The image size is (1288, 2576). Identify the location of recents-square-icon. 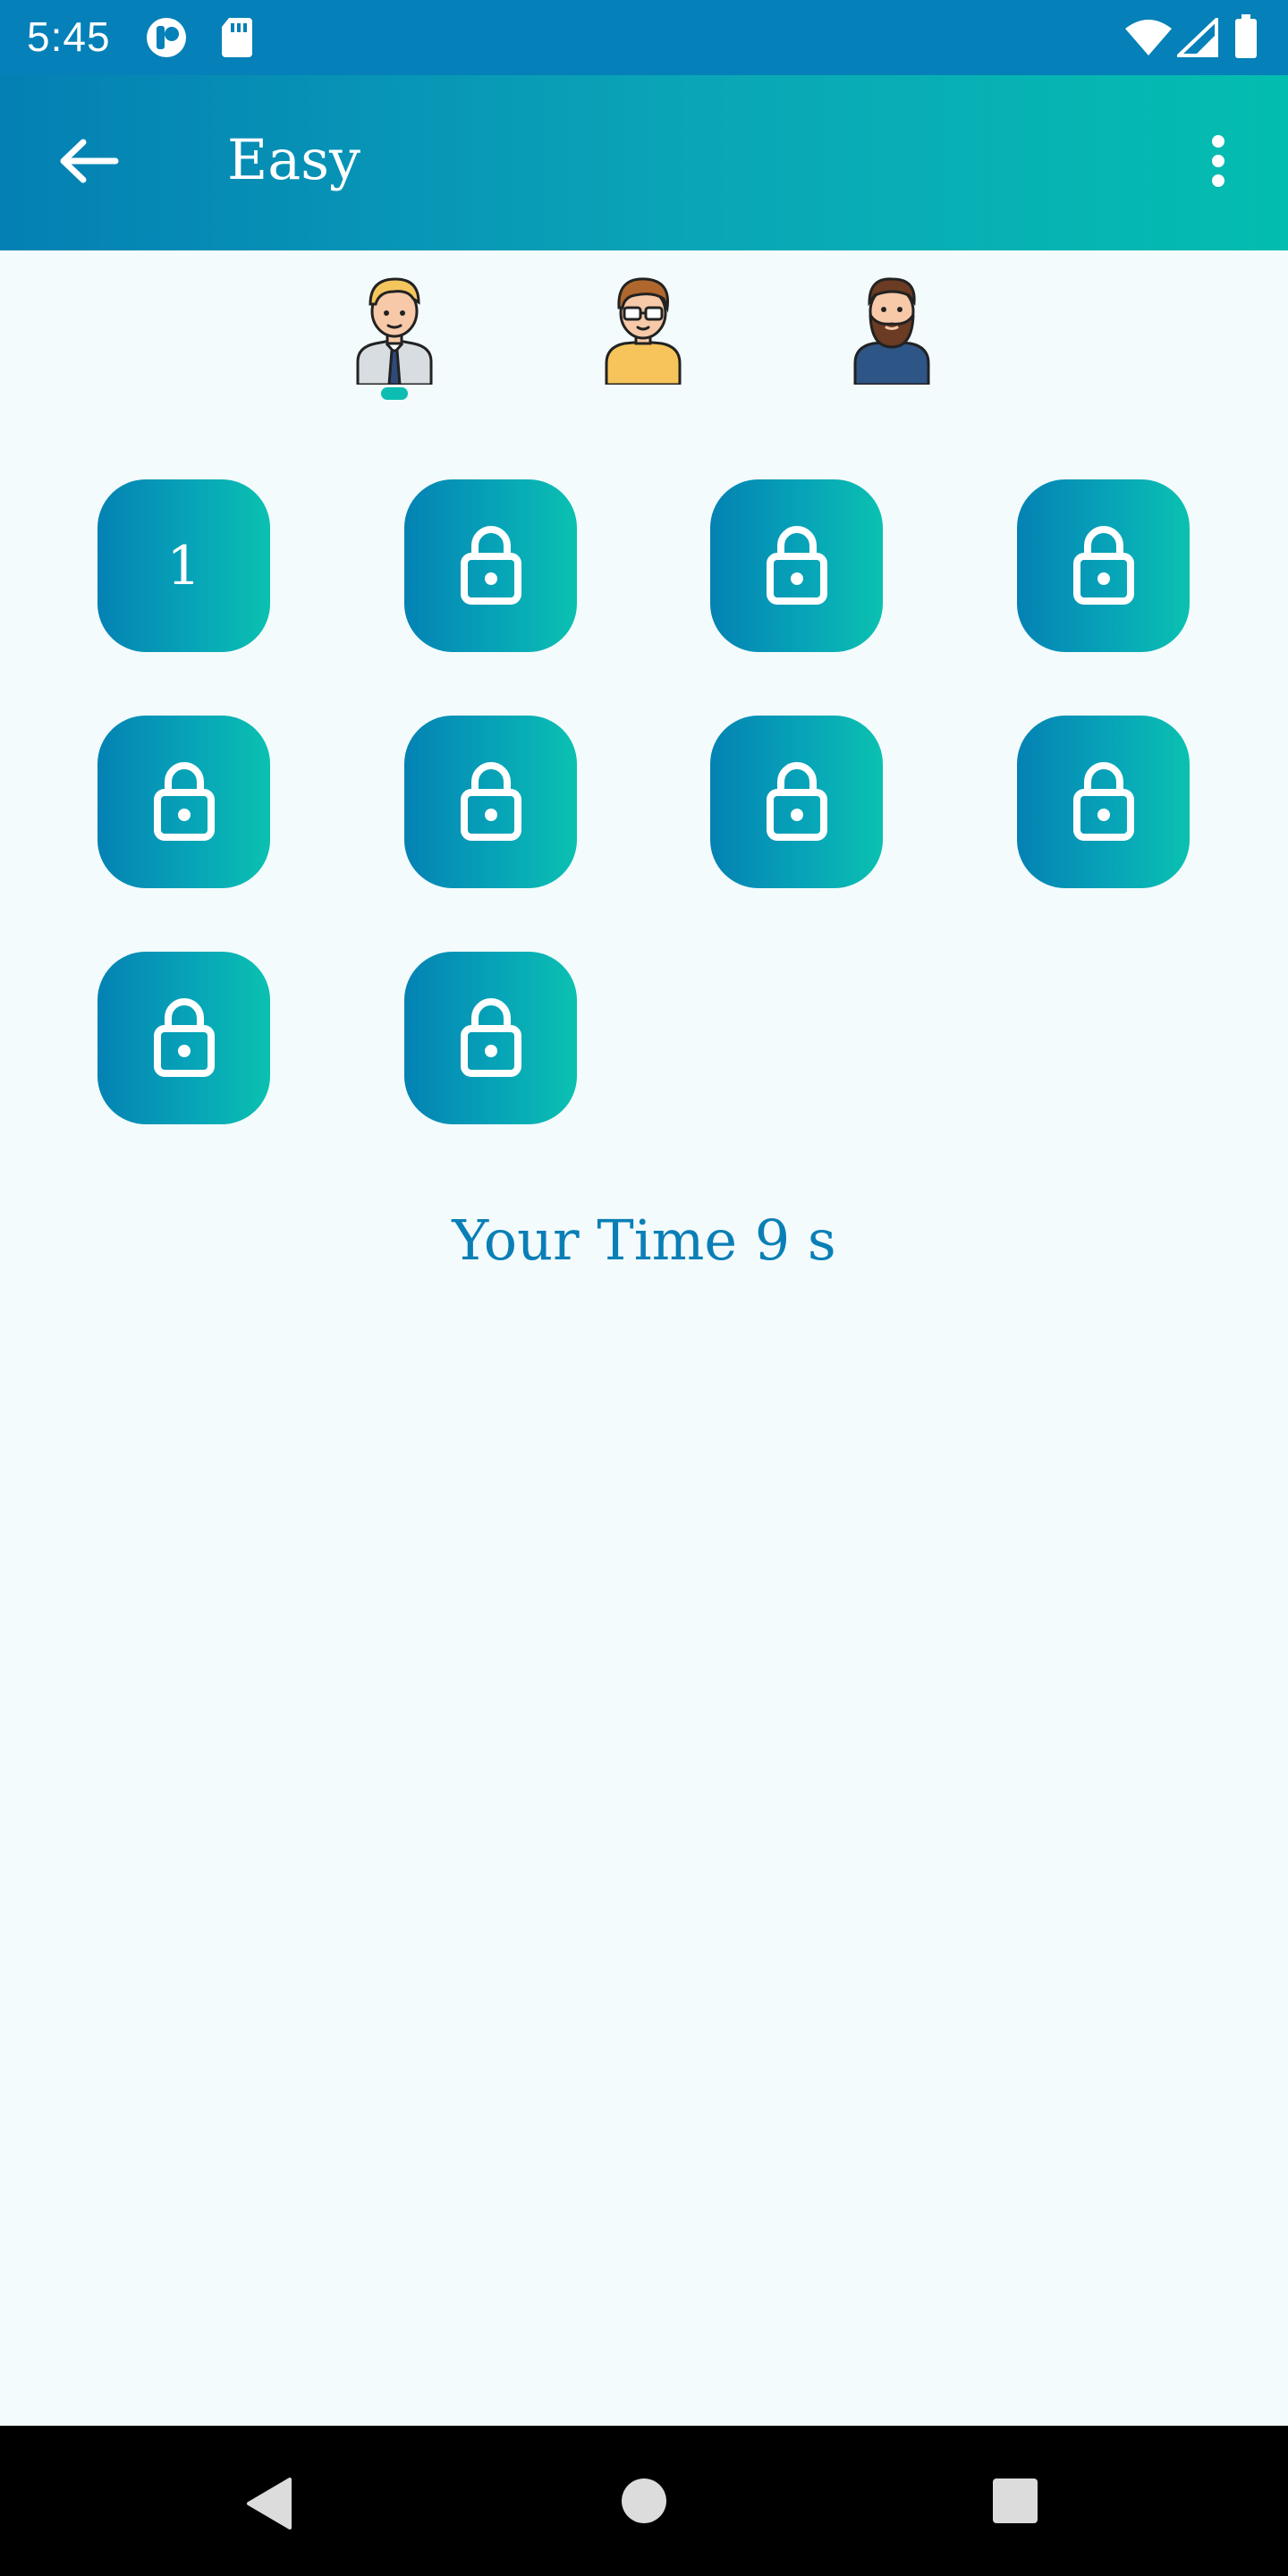
(1015, 2503).